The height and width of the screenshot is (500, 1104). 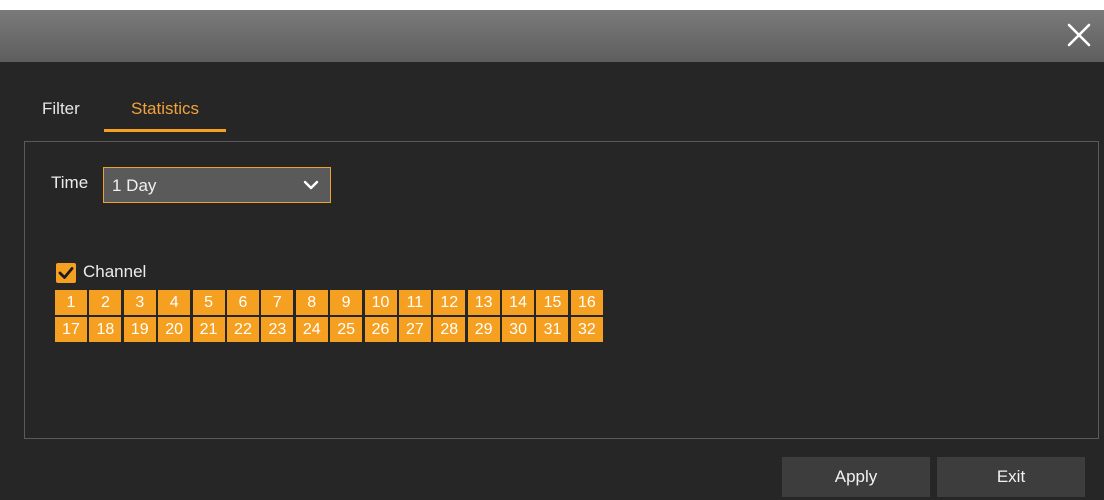 I want to click on channel-button: 9, so click(x=346, y=302).